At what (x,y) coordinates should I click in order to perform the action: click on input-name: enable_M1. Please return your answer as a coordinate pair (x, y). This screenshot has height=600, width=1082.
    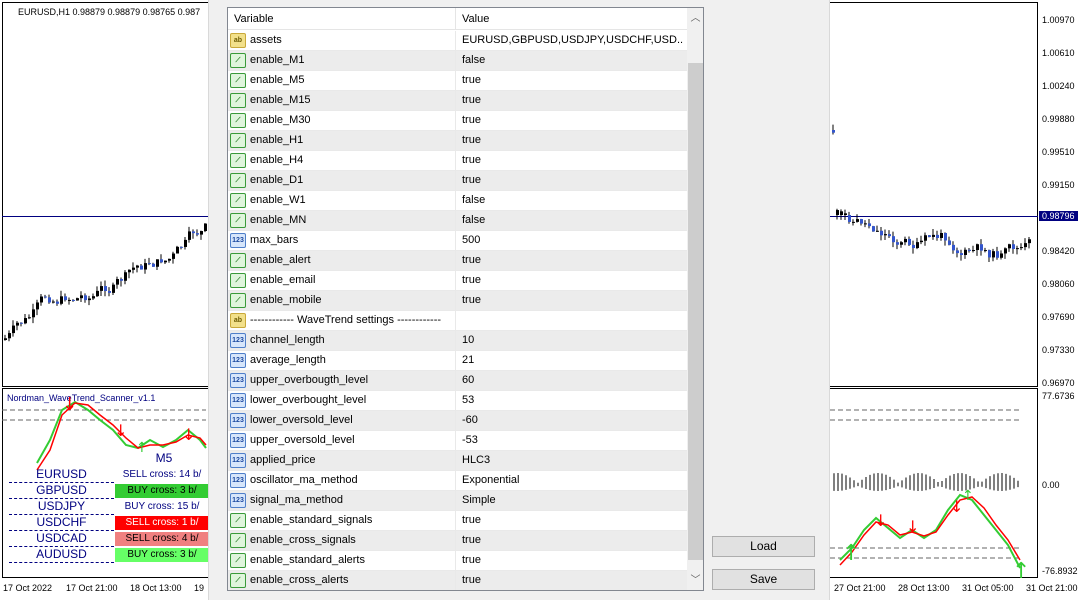
    Looking at the image, I should click on (277, 60).